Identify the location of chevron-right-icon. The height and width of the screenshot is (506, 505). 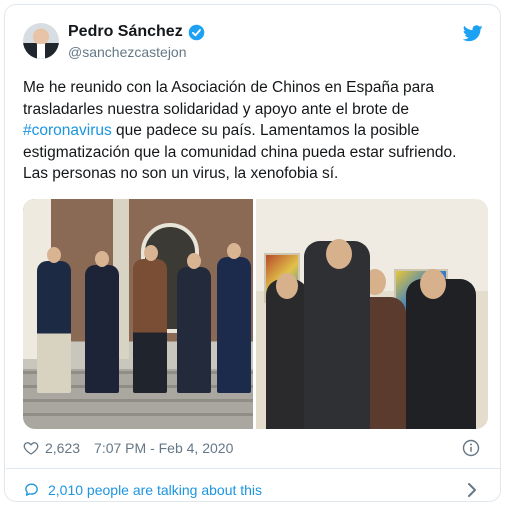
(472, 490).